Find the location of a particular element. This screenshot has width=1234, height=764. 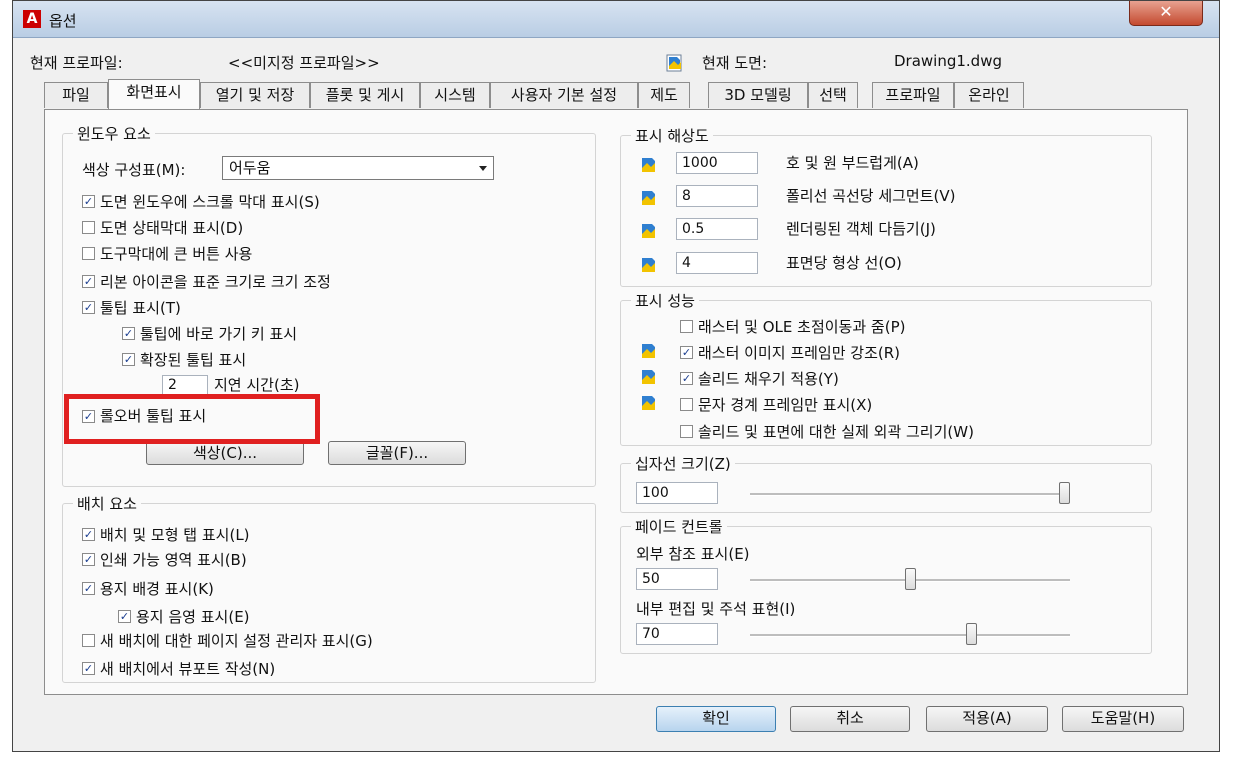

ok-button: 확인 is located at coordinates (716, 719).